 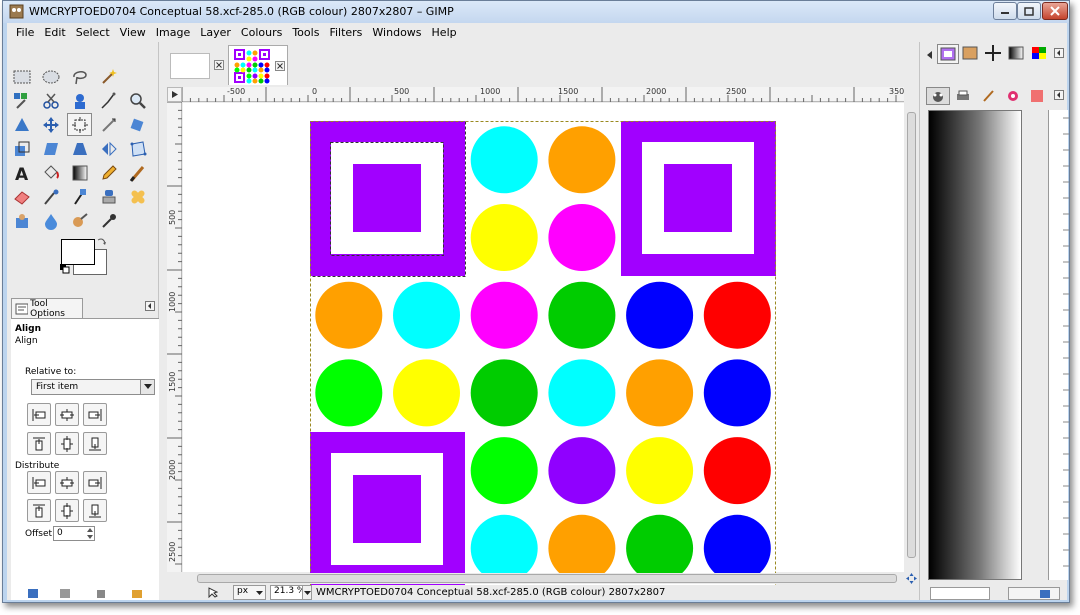 I want to click on blur-tool, so click(x=50, y=220).